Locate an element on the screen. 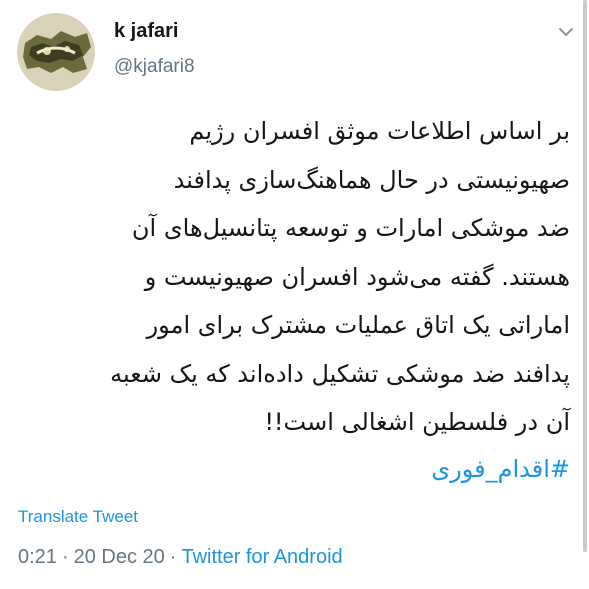  tweet-text-line: اماراتی یک اتاق عملیات مشترک برای امور is located at coordinates (358, 325).